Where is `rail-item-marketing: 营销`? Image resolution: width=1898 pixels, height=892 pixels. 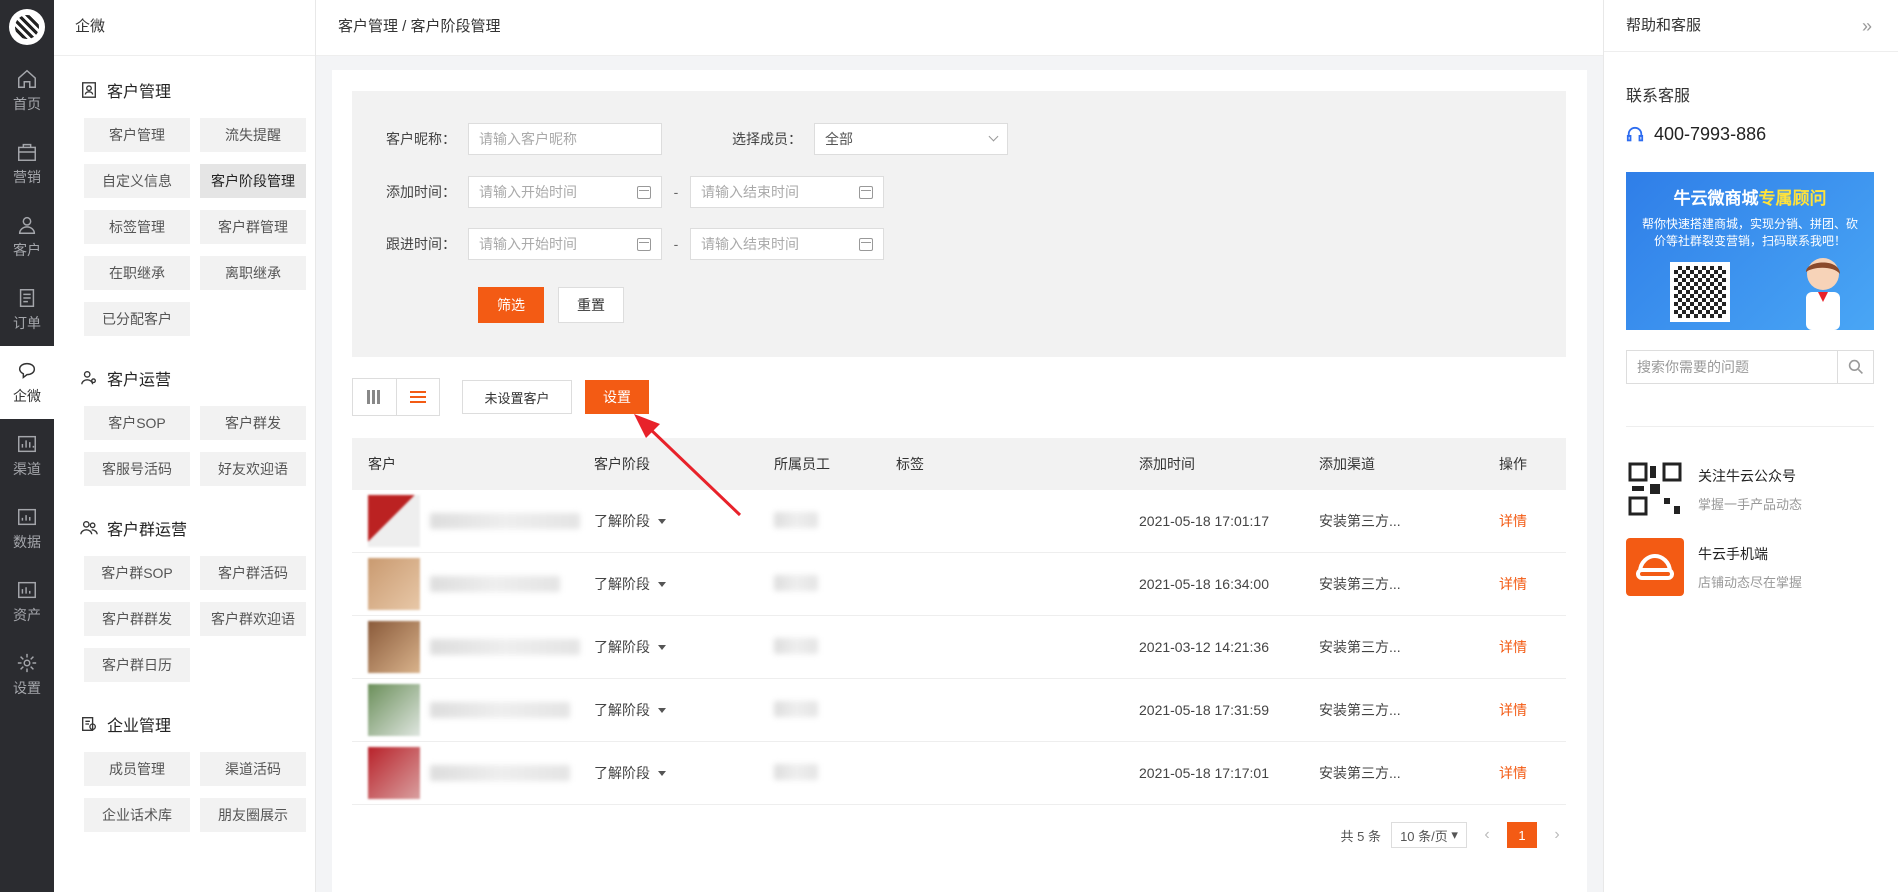
rail-item-marketing: 营销 is located at coordinates (27, 163).